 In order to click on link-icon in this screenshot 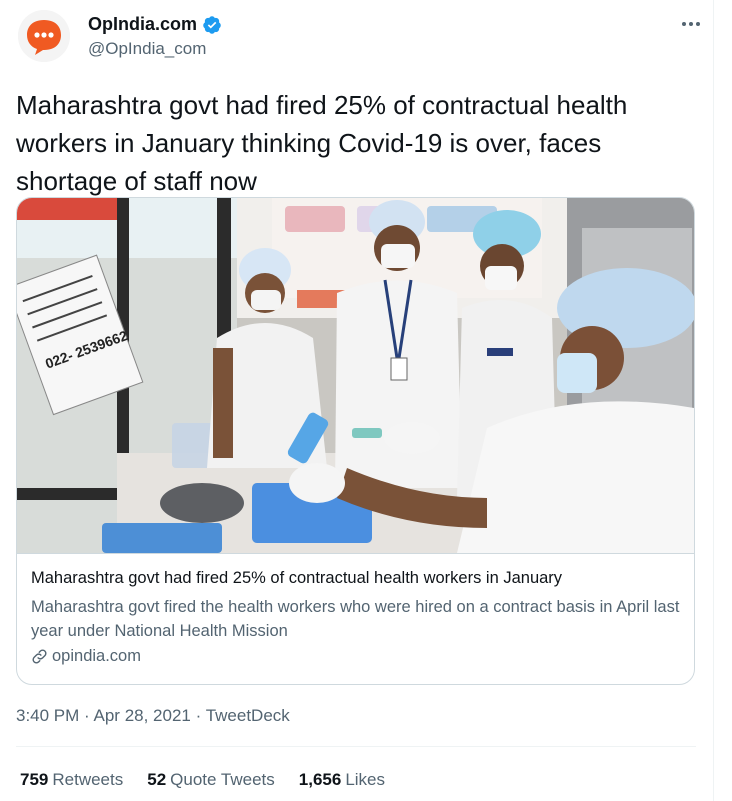, I will do `click(39, 656)`.